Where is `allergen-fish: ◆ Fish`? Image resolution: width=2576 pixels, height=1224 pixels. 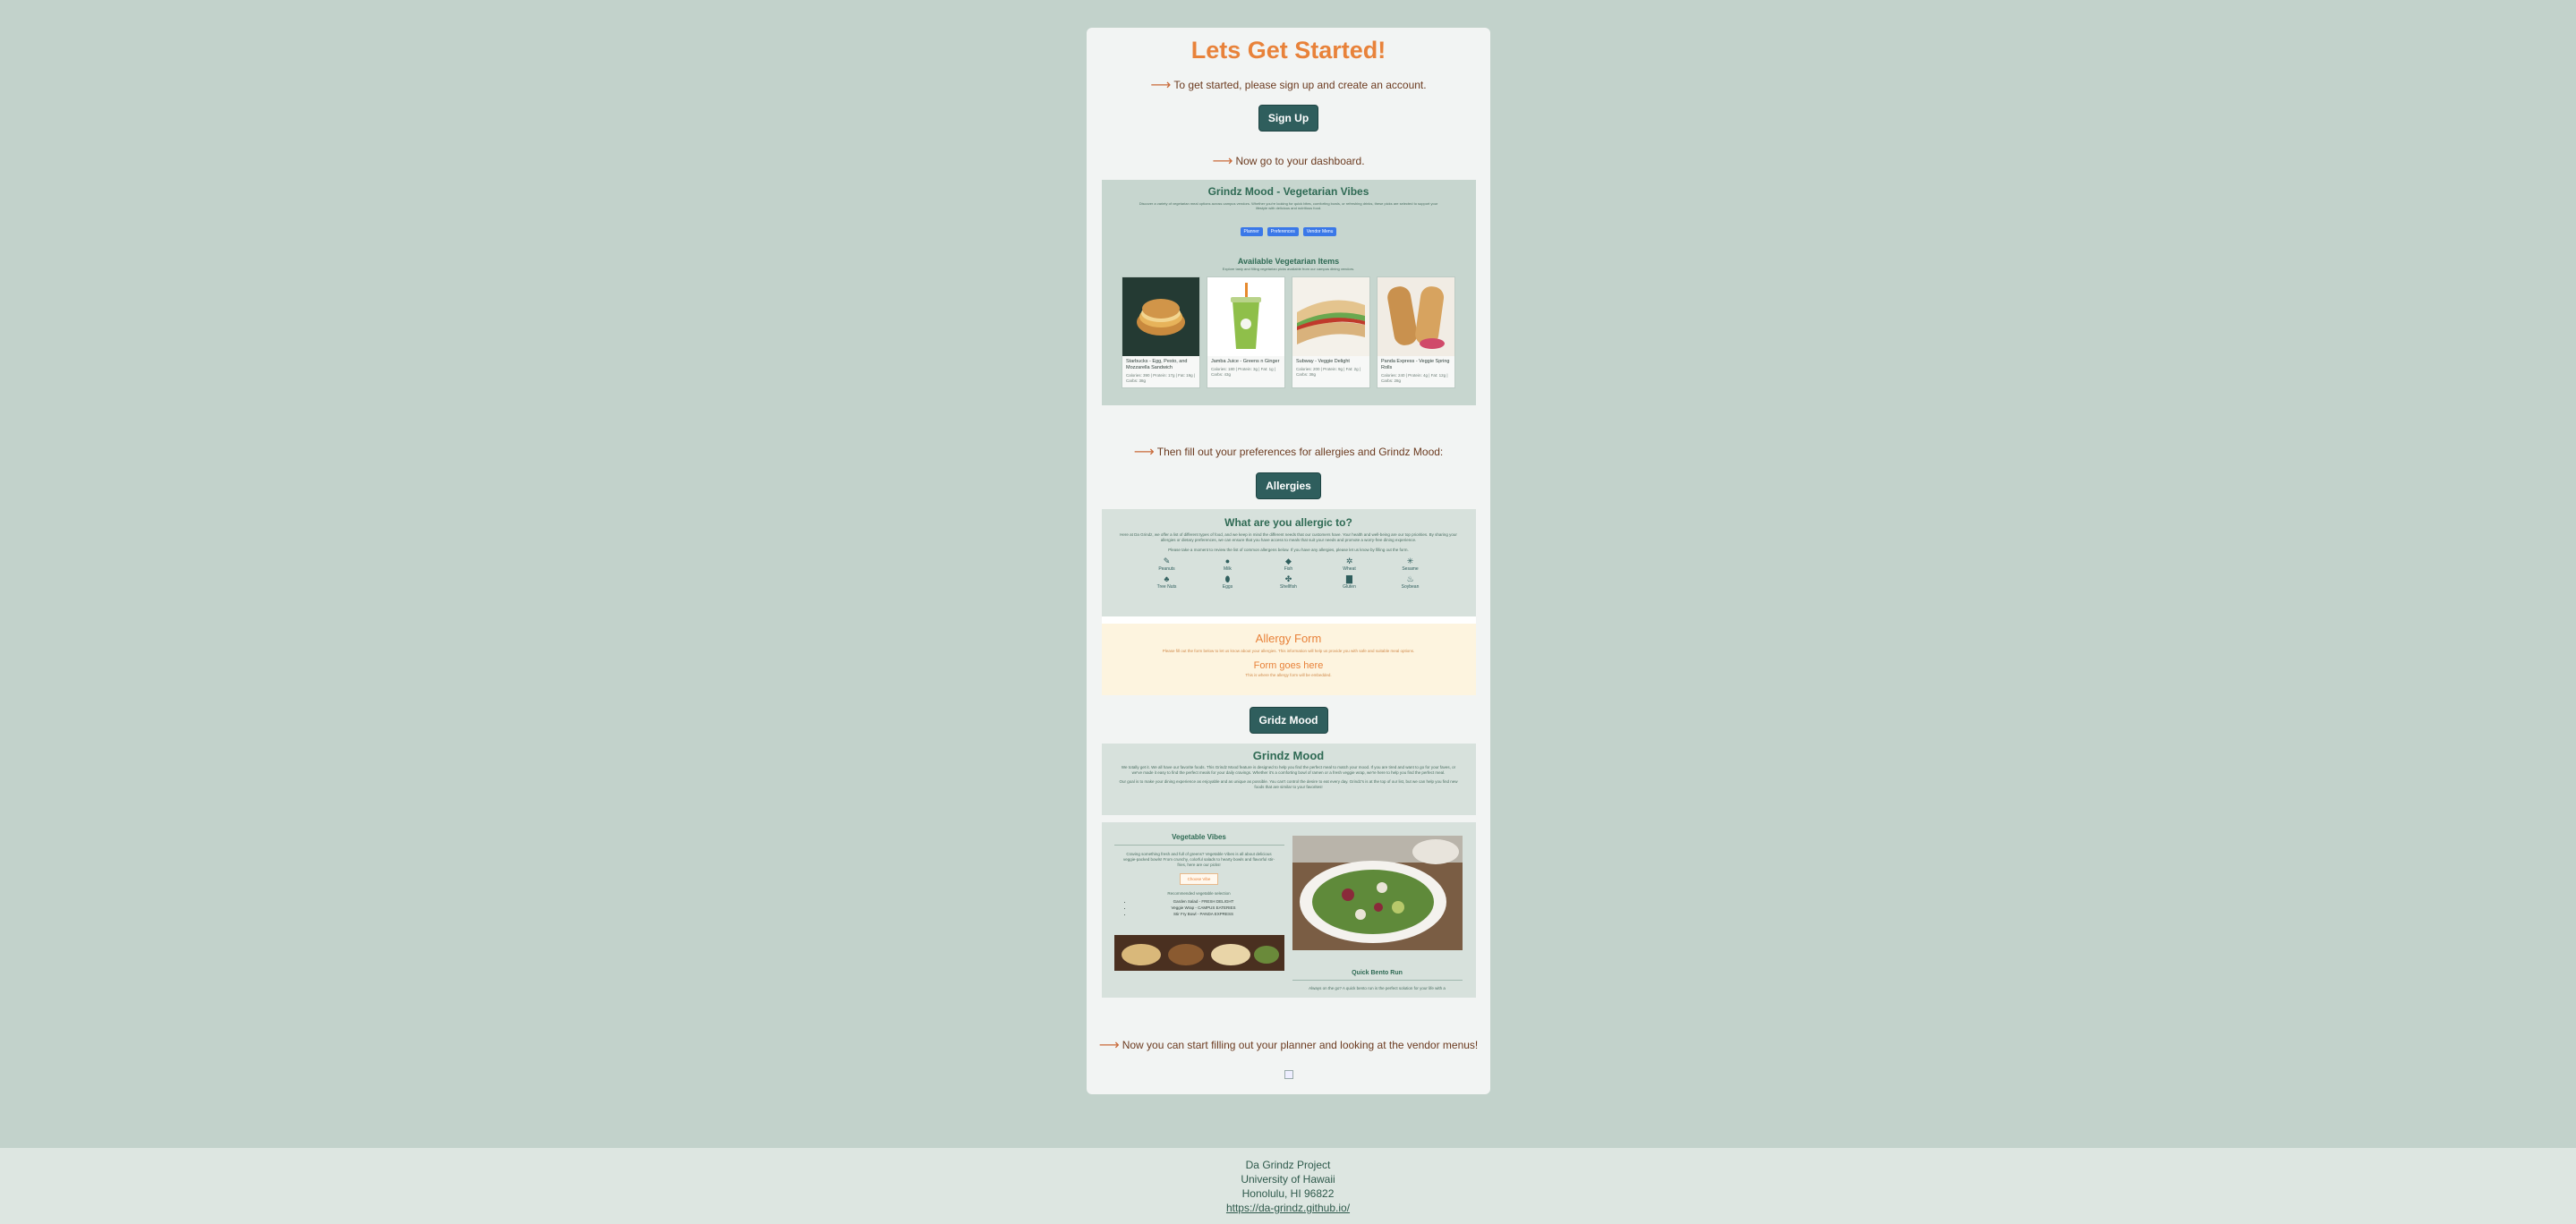
allergen-fish: ◆ Fish is located at coordinates (1288, 564).